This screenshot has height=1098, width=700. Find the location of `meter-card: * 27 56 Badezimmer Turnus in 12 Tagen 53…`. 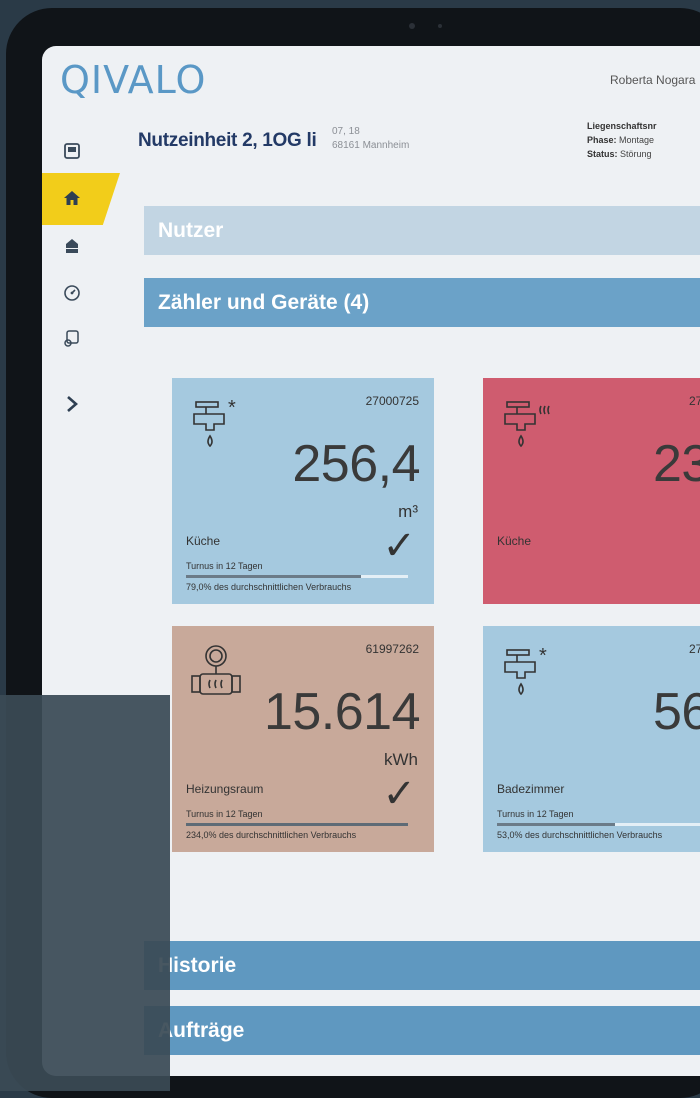

meter-card: * 27 56 Badezimmer Turnus in 12 Tagen 53… is located at coordinates (591, 739).